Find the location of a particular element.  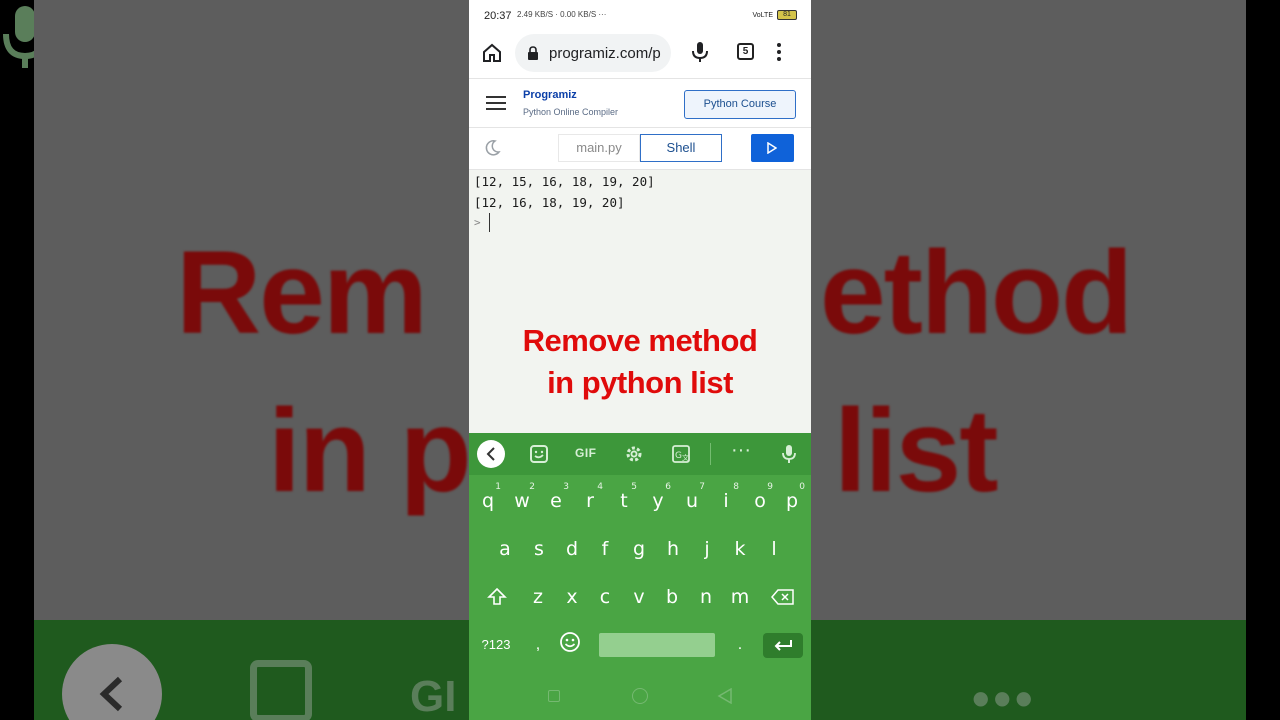

key-label: q is located at coordinates (488, 501).